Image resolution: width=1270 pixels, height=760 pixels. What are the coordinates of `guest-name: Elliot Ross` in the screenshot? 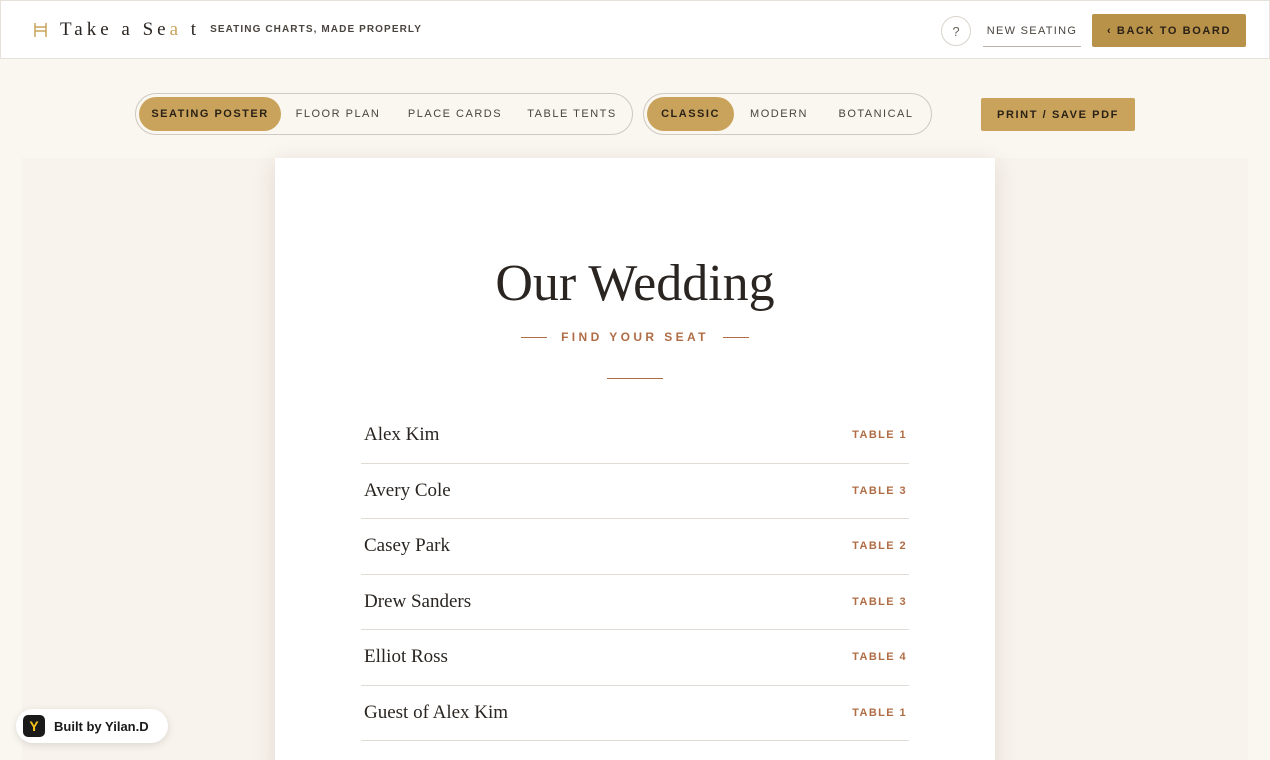 It's located at (406, 657).